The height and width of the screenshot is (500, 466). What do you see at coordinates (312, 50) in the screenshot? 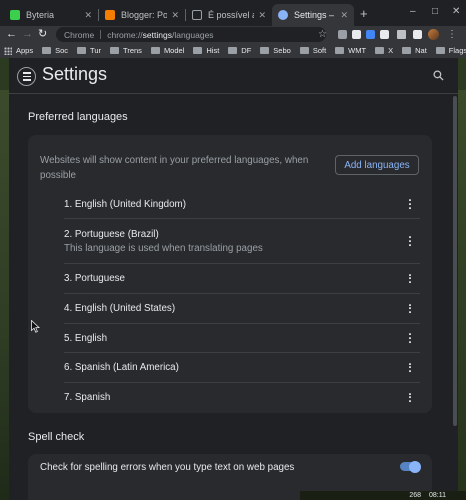
I see `bookmark-folder: Soft` at bounding box center [312, 50].